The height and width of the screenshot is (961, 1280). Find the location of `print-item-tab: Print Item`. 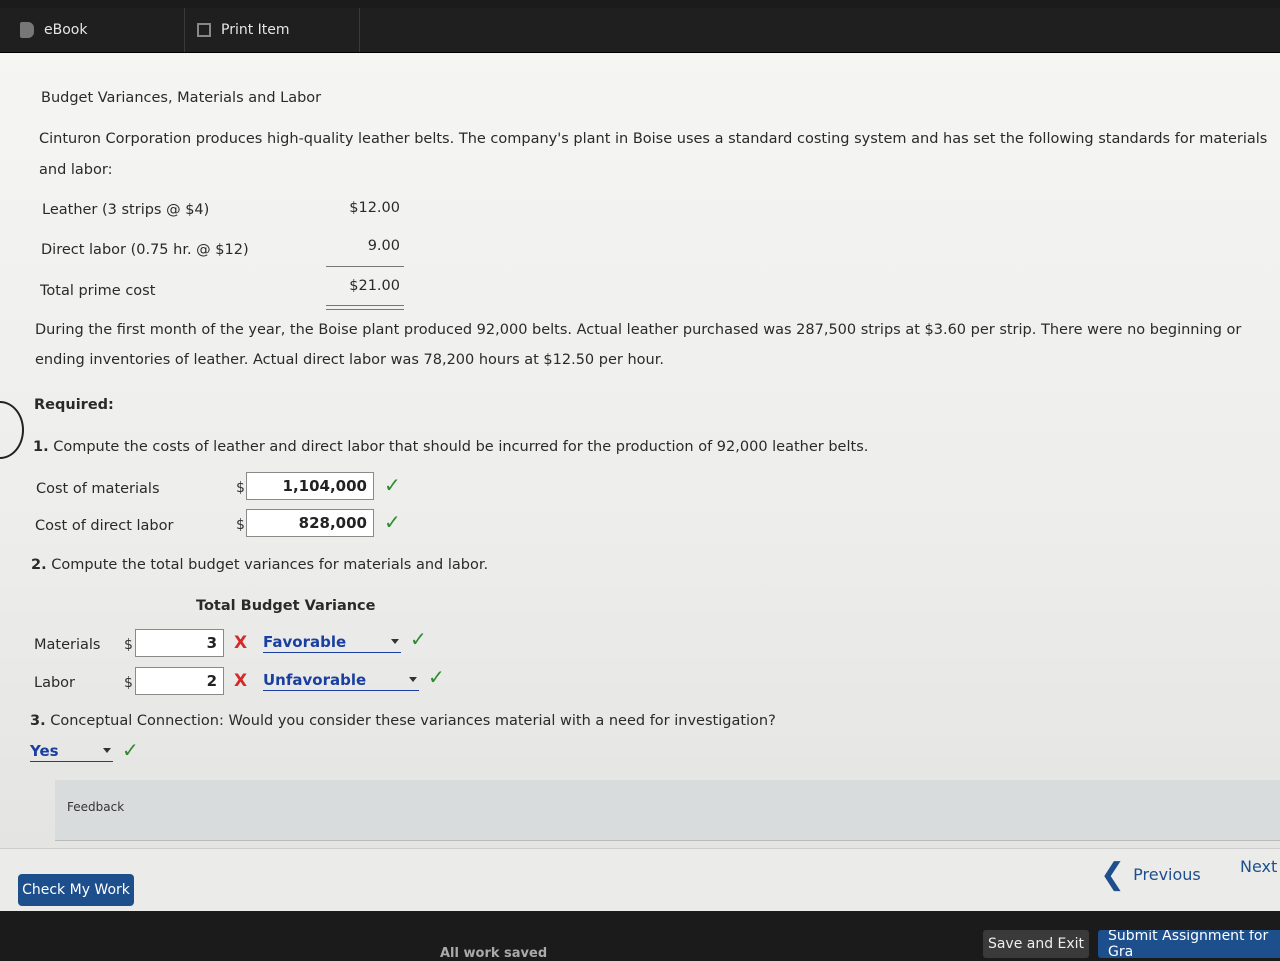

print-item-tab: Print Item is located at coordinates (272, 30).